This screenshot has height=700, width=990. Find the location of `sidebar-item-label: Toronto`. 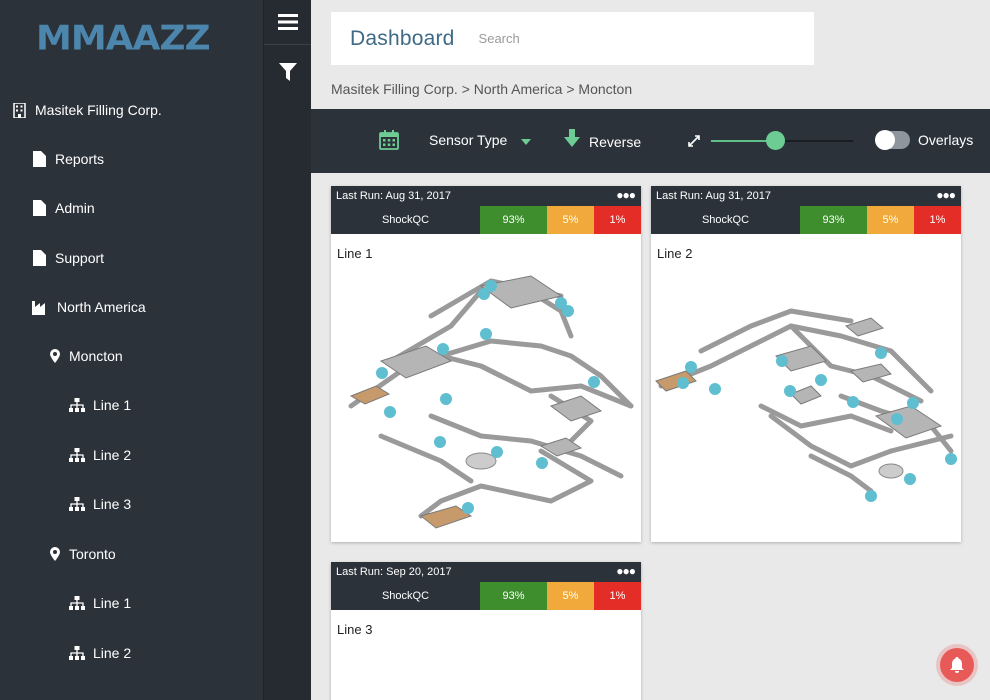

sidebar-item-label: Toronto is located at coordinates (92, 554).